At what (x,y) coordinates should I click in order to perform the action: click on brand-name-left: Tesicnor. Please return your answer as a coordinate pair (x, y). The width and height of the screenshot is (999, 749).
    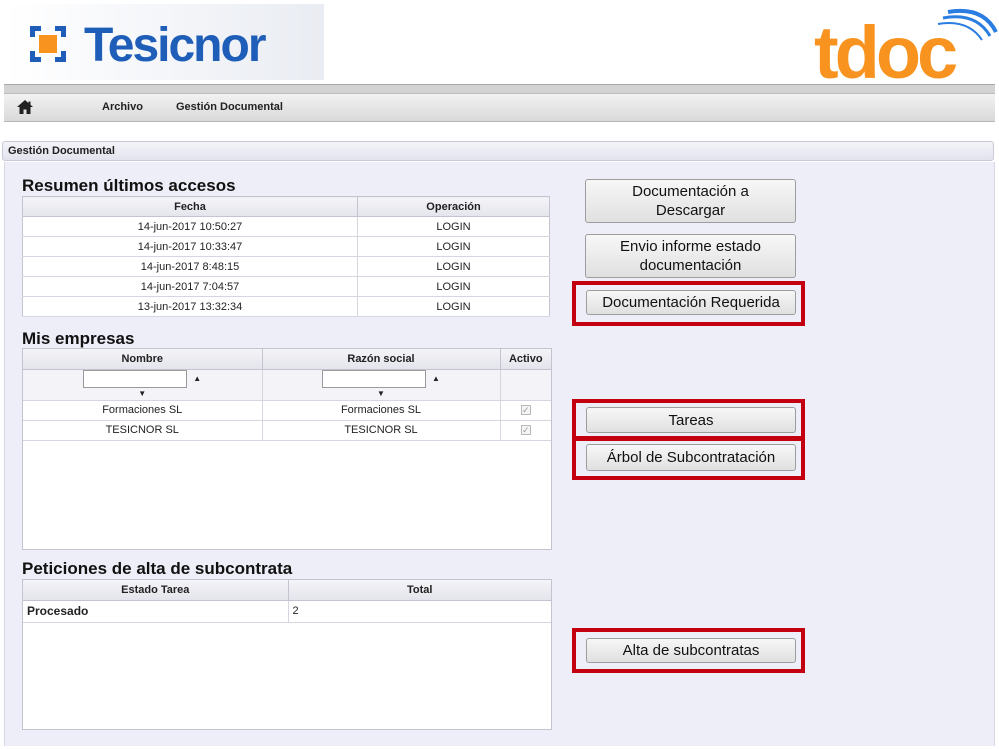
    Looking at the image, I should click on (175, 45).